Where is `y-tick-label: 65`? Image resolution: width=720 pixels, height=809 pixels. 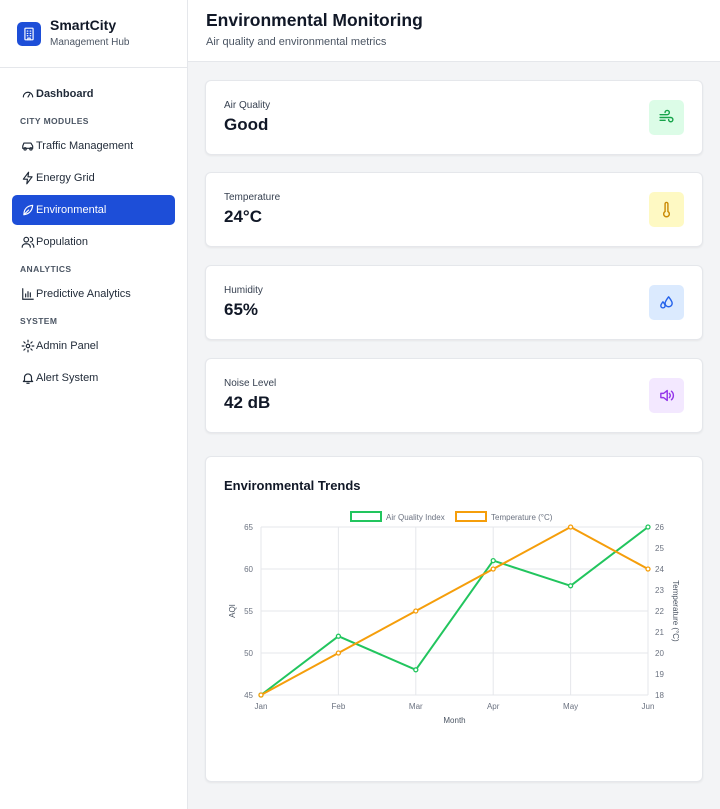 y-tick-label: 65 is located at coordinates (248, 527).